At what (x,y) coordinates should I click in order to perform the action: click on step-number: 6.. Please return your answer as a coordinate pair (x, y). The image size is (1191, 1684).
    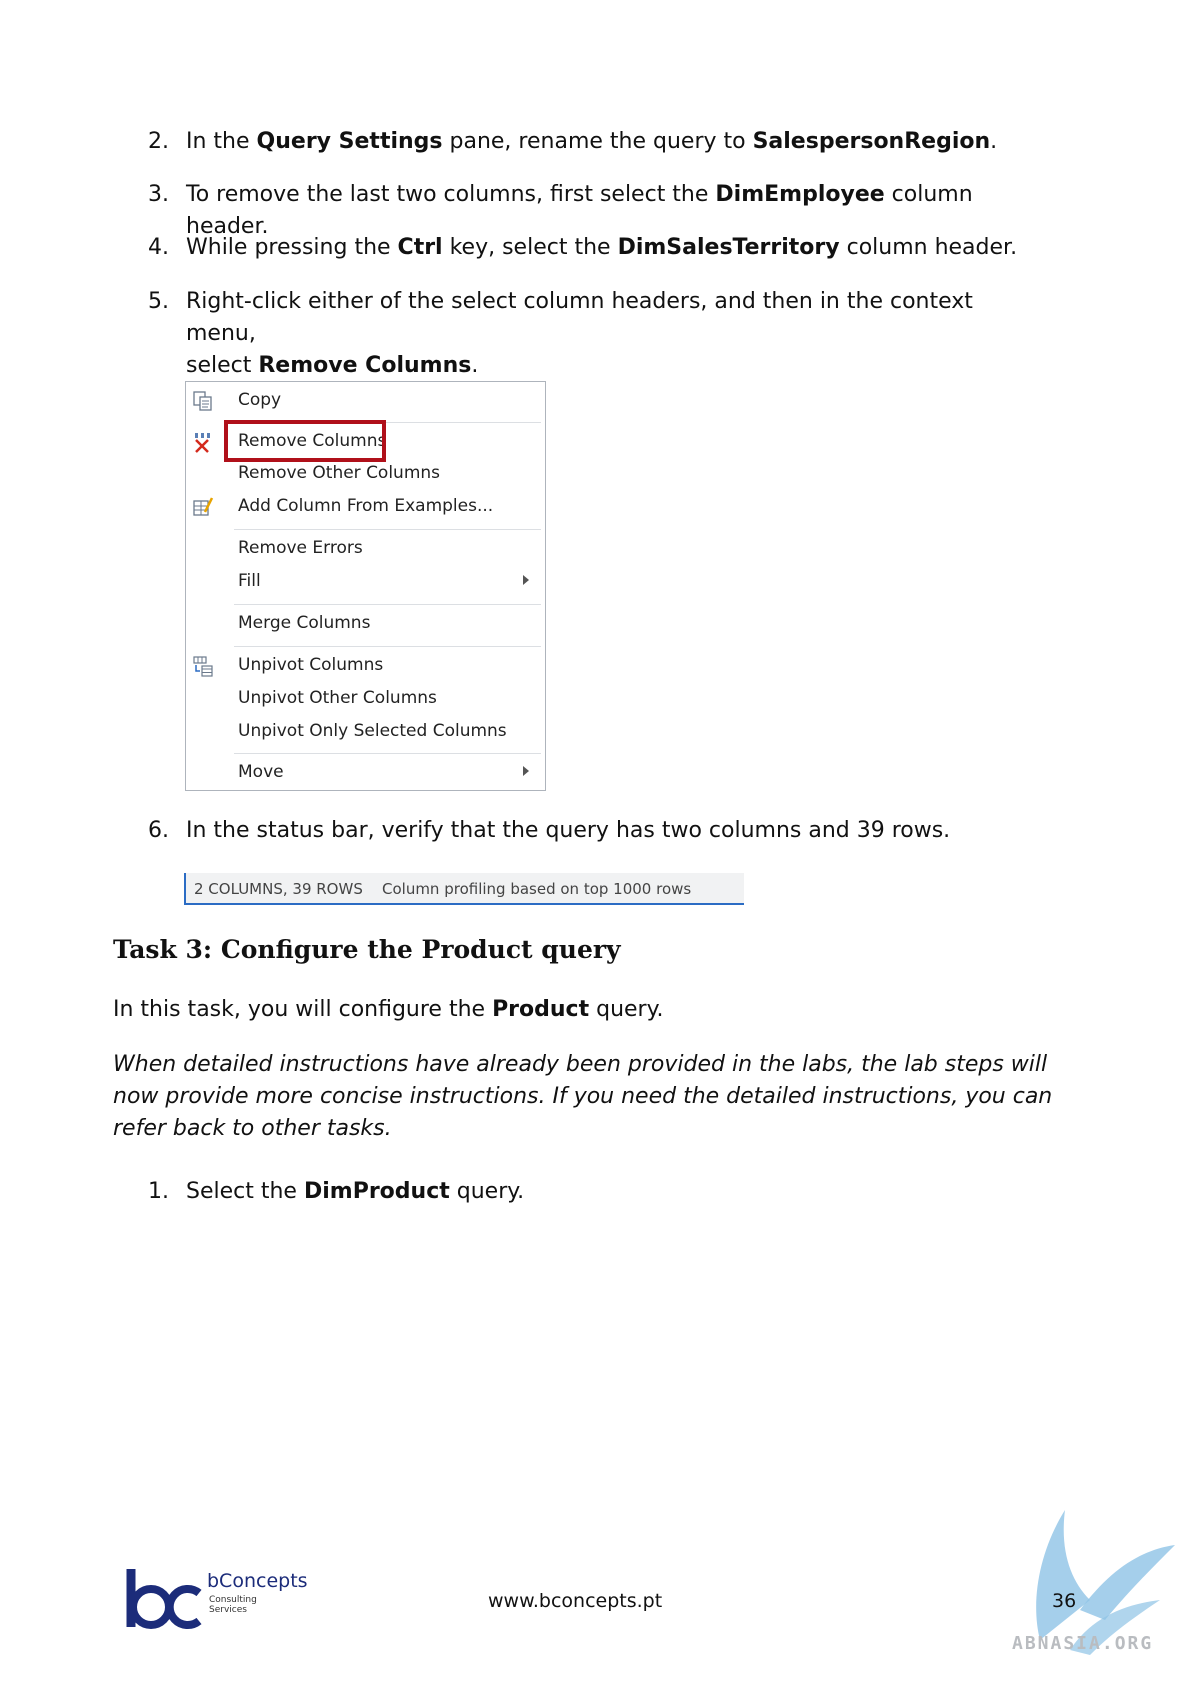
    Looking at the image, I should click on (158, 830).